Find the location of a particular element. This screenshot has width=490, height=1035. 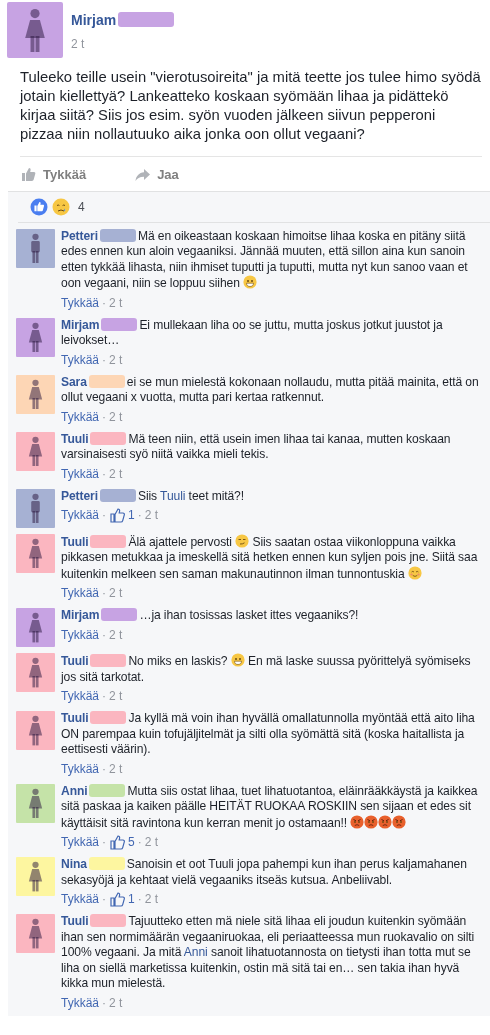

grin-emoji-icon is located at coordinates (237, 660).